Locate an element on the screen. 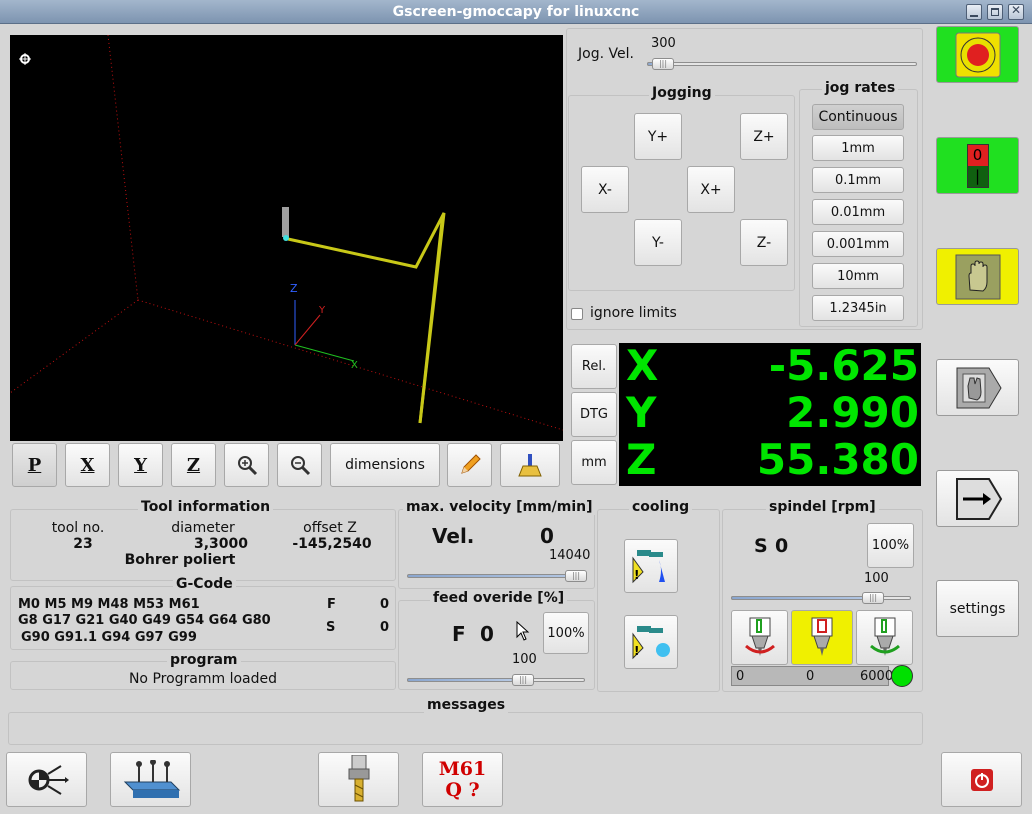 The height and width of the screenshot is (814, 1032). feed-title: feed overide [%] is located at coordinates (499, 598).